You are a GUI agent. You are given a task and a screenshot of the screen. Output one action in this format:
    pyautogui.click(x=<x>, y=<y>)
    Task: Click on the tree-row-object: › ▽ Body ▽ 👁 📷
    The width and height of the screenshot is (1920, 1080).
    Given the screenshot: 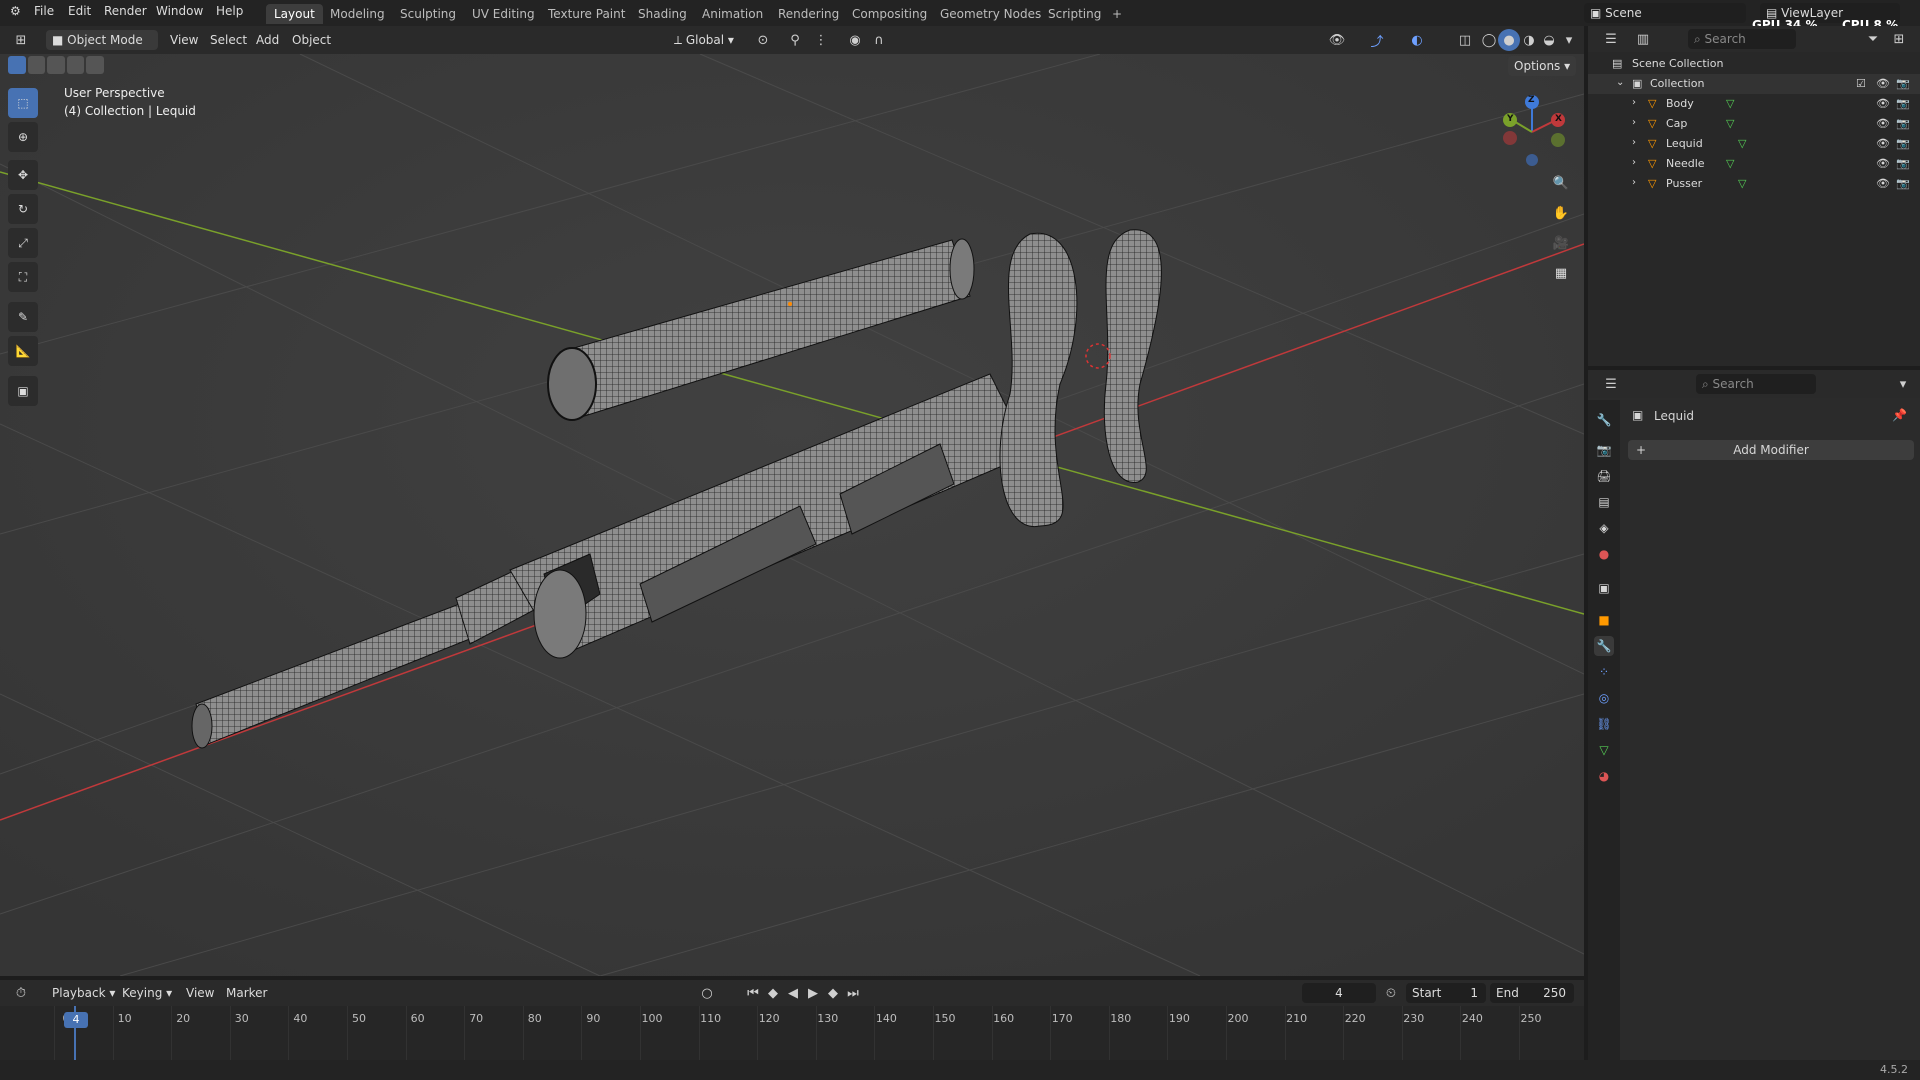 What is the action you would take?
    pyautogui.click(x=1754, y=104)
    